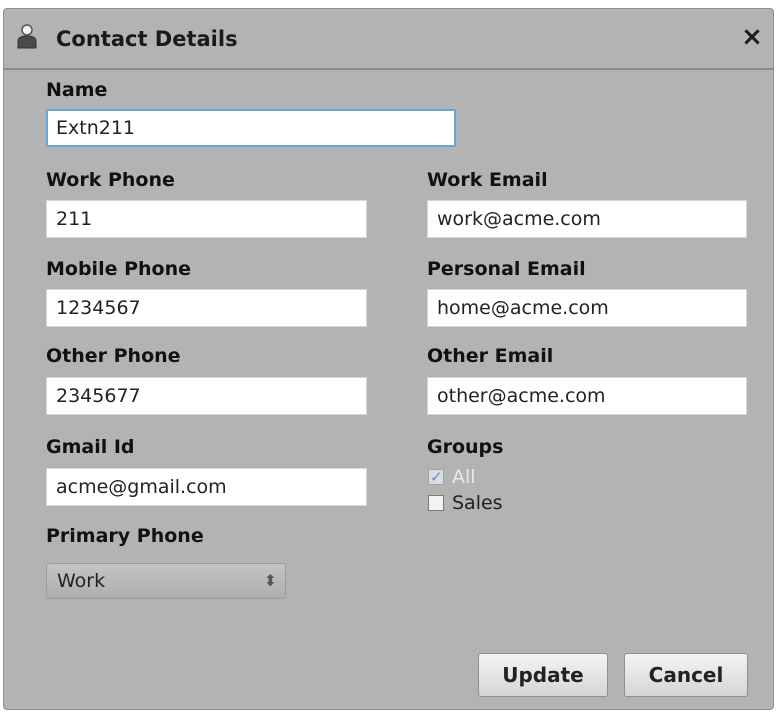 Image resolution: width=777 pixels, height=715 pixels. Describe the element at coordinates (251, 128) in the screenshot. I see `name-field: Extn211` at that location.